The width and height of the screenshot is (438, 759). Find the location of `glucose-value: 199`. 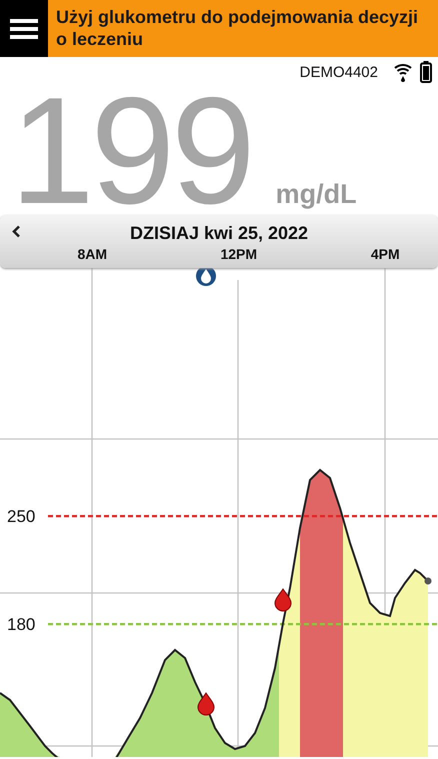

glucose-value: 199 is located at coordinates (131, 151).